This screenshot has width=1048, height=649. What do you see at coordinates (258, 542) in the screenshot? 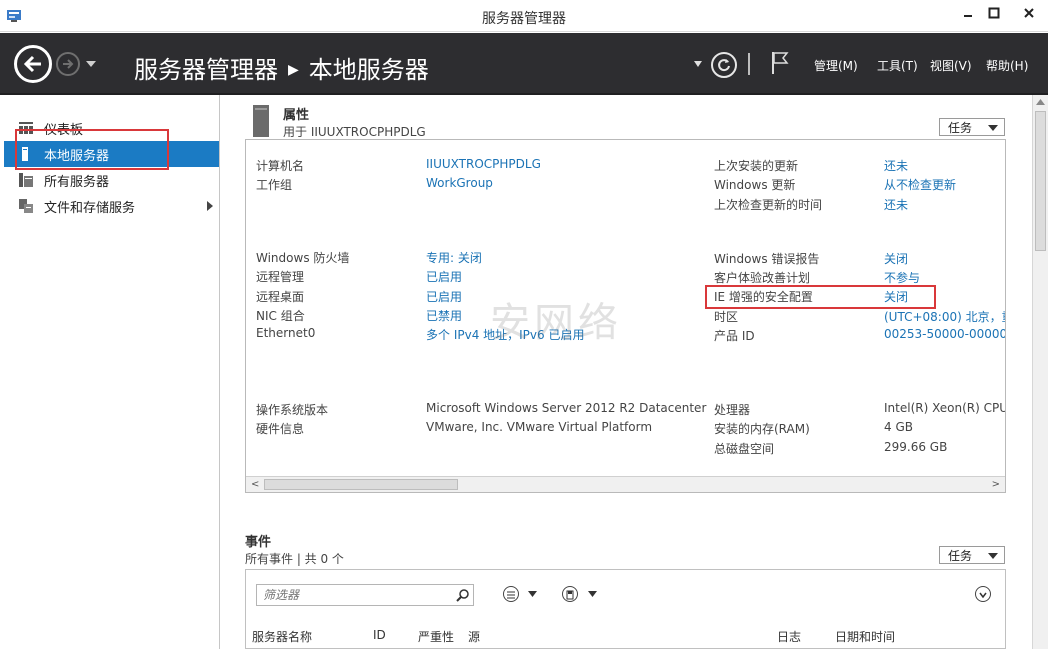
I see `events-title: 事件` at bounding box center [258, 542].